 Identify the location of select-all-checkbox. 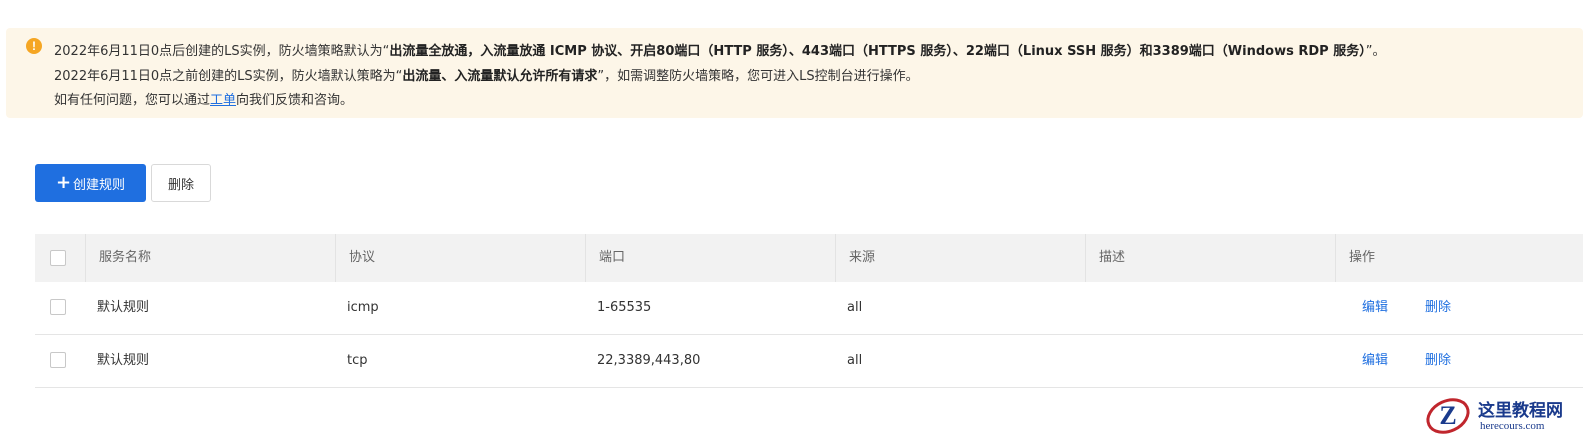
(58, 258).